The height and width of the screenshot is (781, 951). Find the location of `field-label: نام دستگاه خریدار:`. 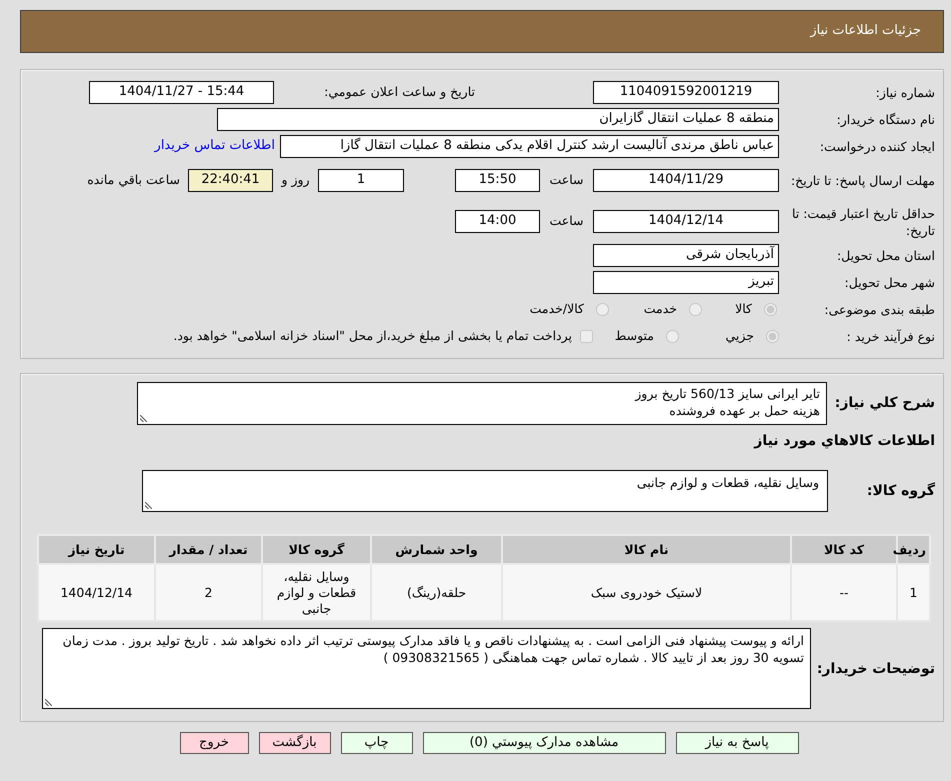

field-label: نام دستگاه خریدار: is located at coordinates (885, 119).